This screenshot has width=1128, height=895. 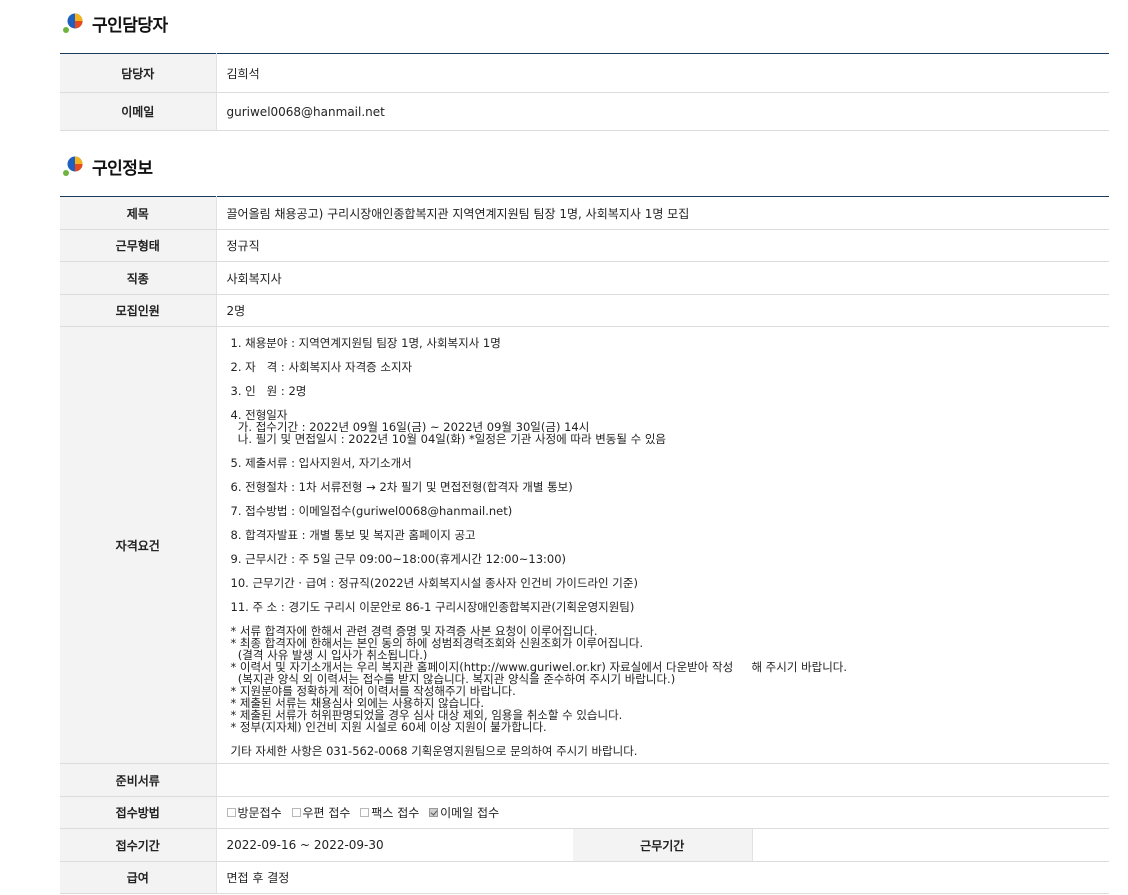 What do you see at coordinates (662, 278) in the screenshot?
I see `job-category-value: 사회복지사` at bounding box center [662, 278].